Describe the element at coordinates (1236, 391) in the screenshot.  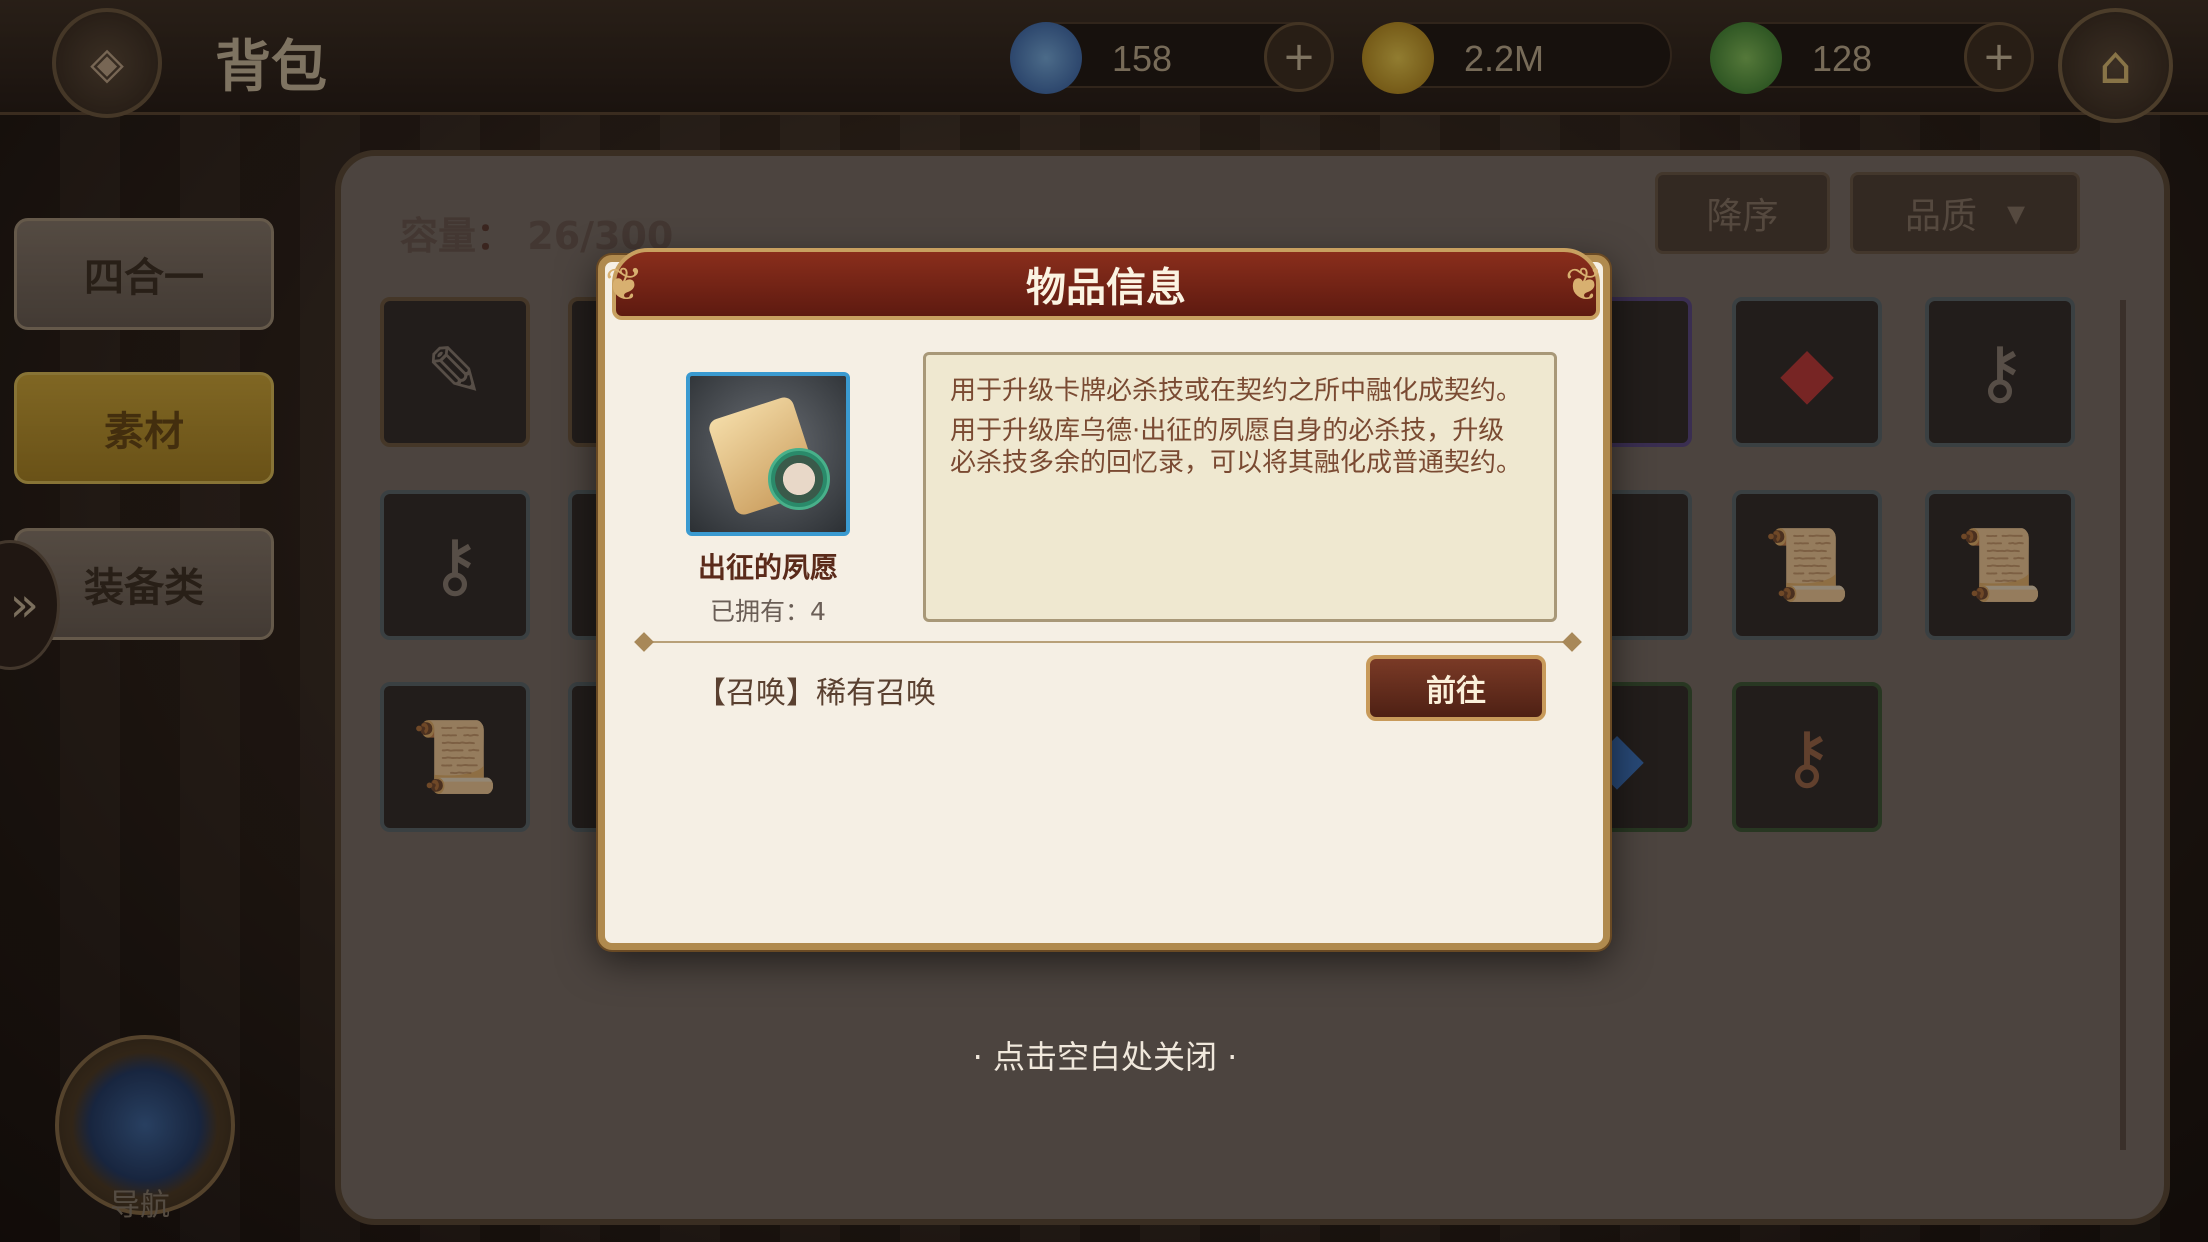
I see `description-line: 用于升级卡牌必杀技或在契约之所中融化成契约。` at that location.